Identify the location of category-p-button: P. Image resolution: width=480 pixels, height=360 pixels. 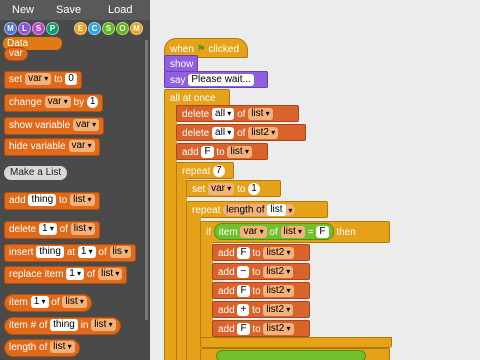
(52, 28).